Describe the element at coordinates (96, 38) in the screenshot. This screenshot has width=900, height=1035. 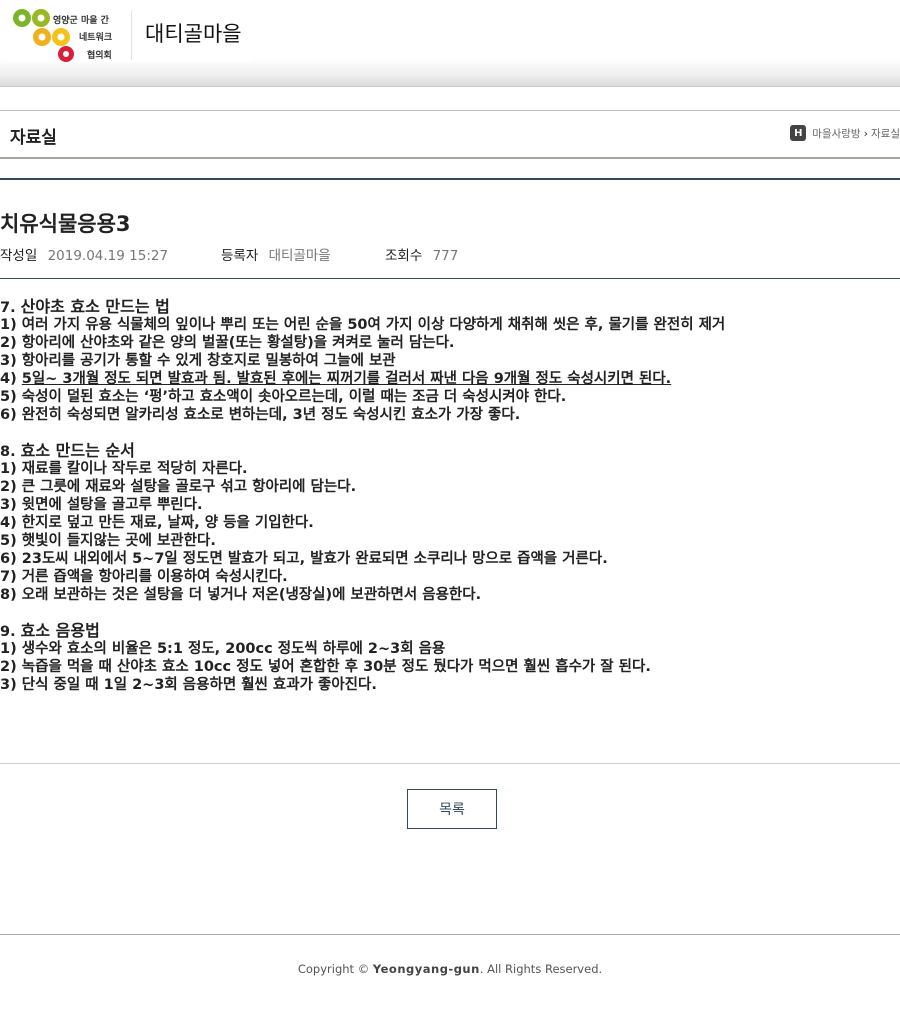
I see `logo-text-line2: 네트워크` at that location.